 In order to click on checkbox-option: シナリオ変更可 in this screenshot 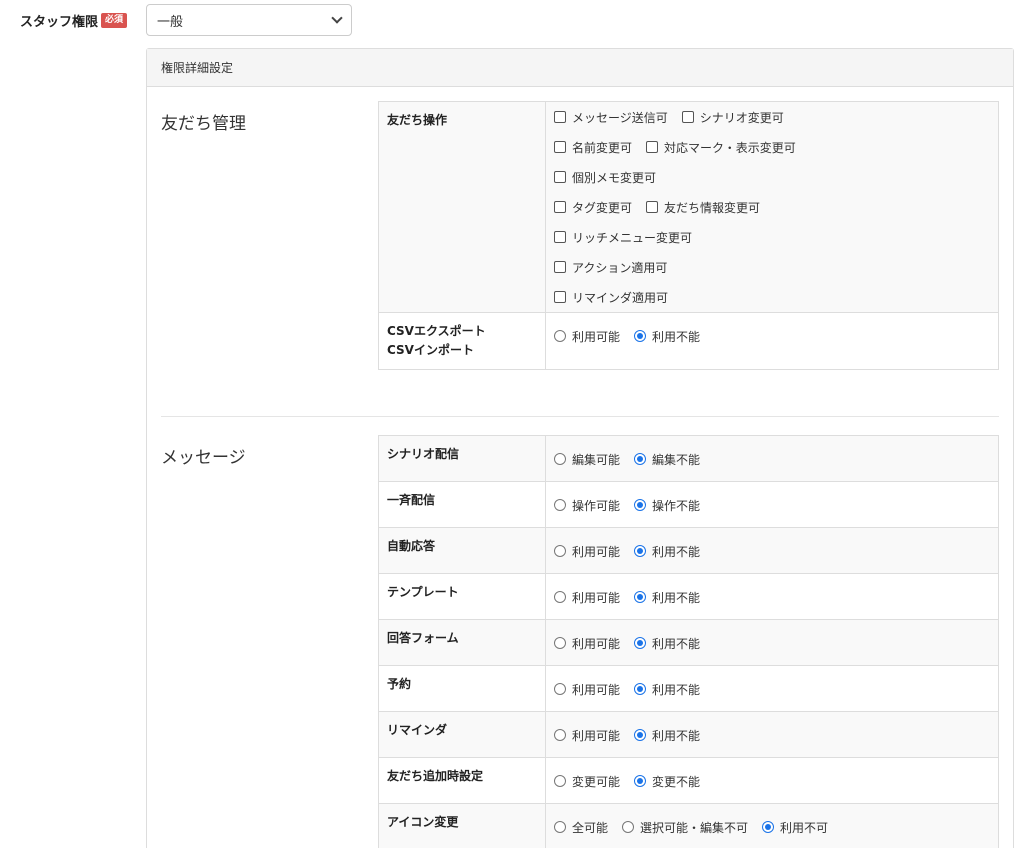, I will do `click(732, 117)`.